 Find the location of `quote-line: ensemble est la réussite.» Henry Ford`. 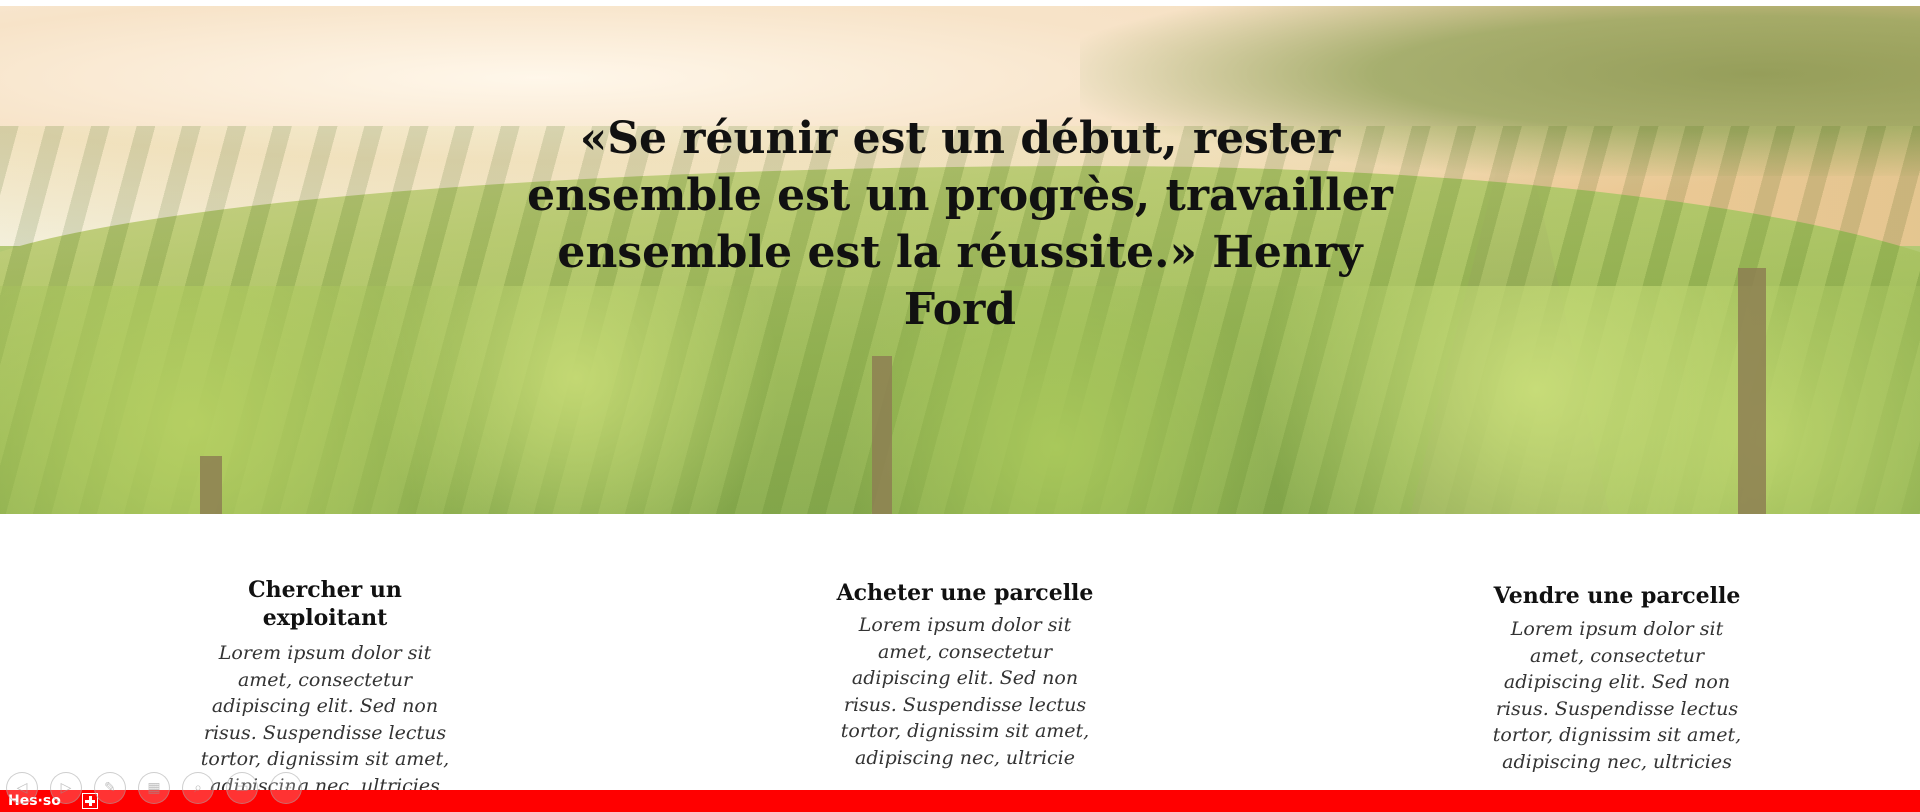

quote-line: ensemble est la réussite.» Henry Ford is located at coordinates (960, 281).